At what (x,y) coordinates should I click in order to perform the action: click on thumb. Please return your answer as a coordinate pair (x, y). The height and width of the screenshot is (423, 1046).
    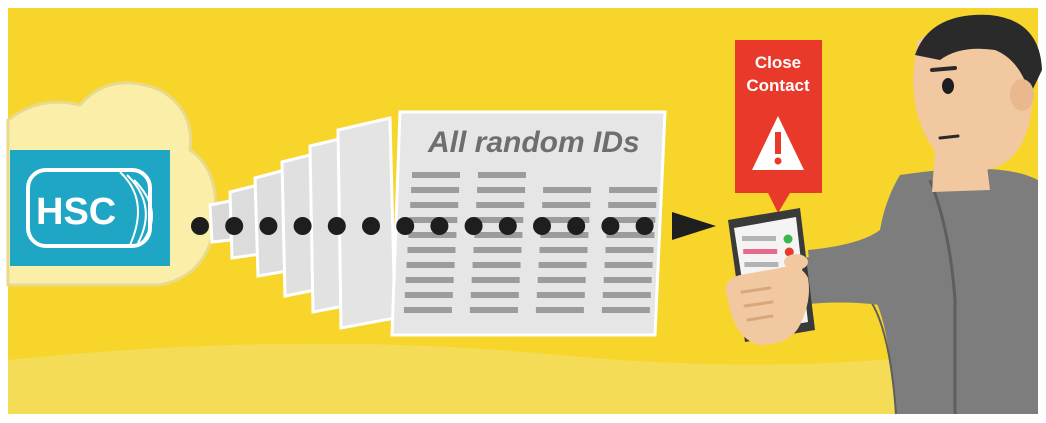
    Looking at the image, I should click on (796, 262).